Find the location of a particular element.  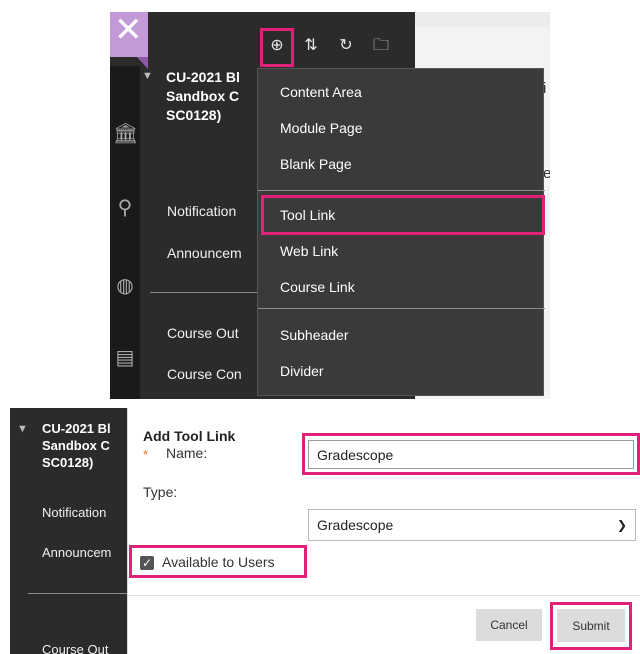

submit-button: Submit is located at coordinates (591, 625).